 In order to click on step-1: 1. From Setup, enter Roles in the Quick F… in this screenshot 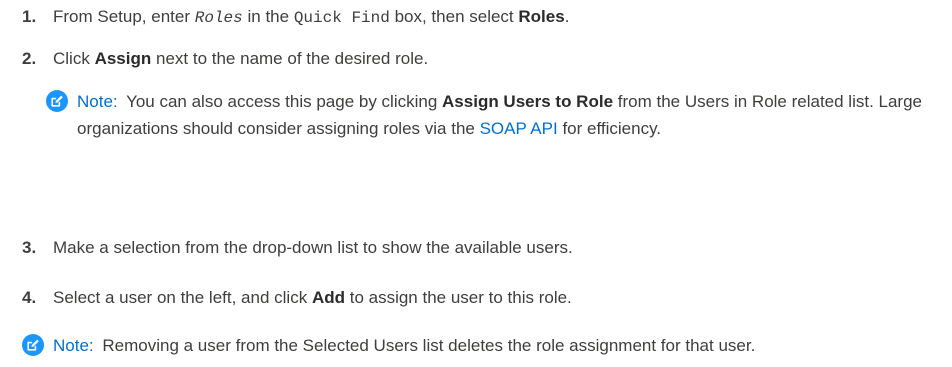, I will do `click(484, 17)`.